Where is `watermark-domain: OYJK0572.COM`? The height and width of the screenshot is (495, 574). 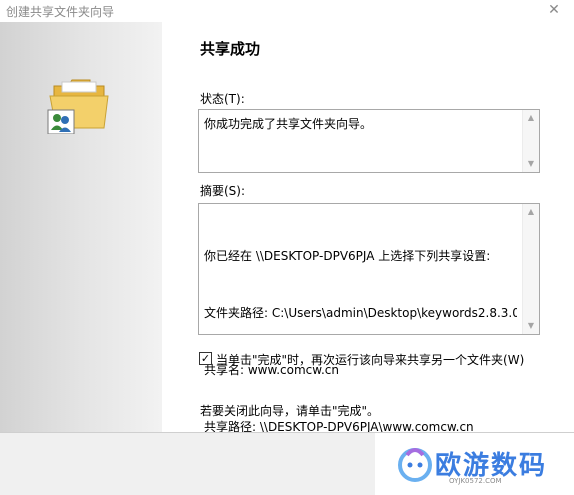 watermark-domain: OYJK0572.COM is located at coordinates (475, 481).